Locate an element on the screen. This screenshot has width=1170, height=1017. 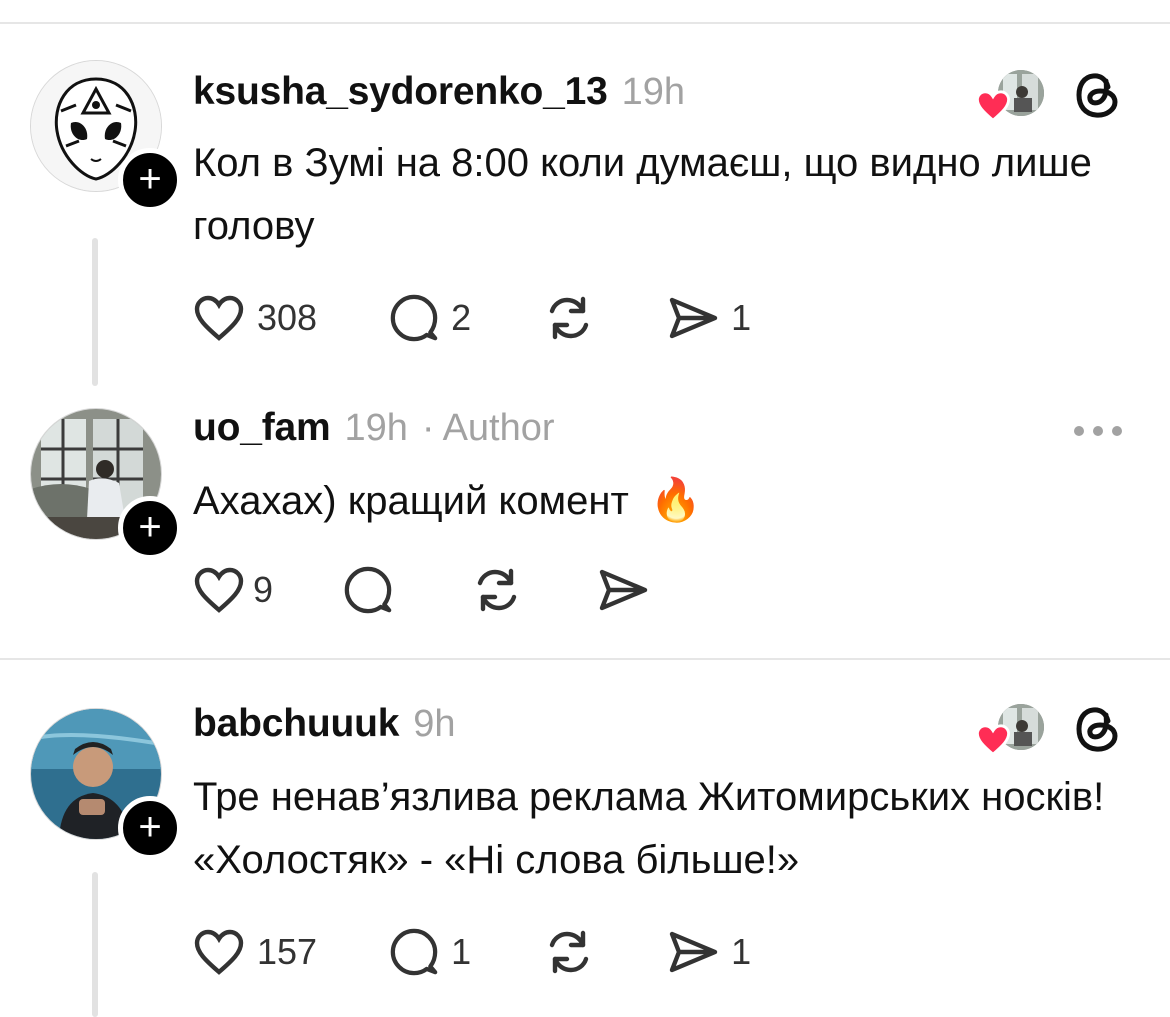
action-bar: 157 1 1 is located at coordinates (472, 952).